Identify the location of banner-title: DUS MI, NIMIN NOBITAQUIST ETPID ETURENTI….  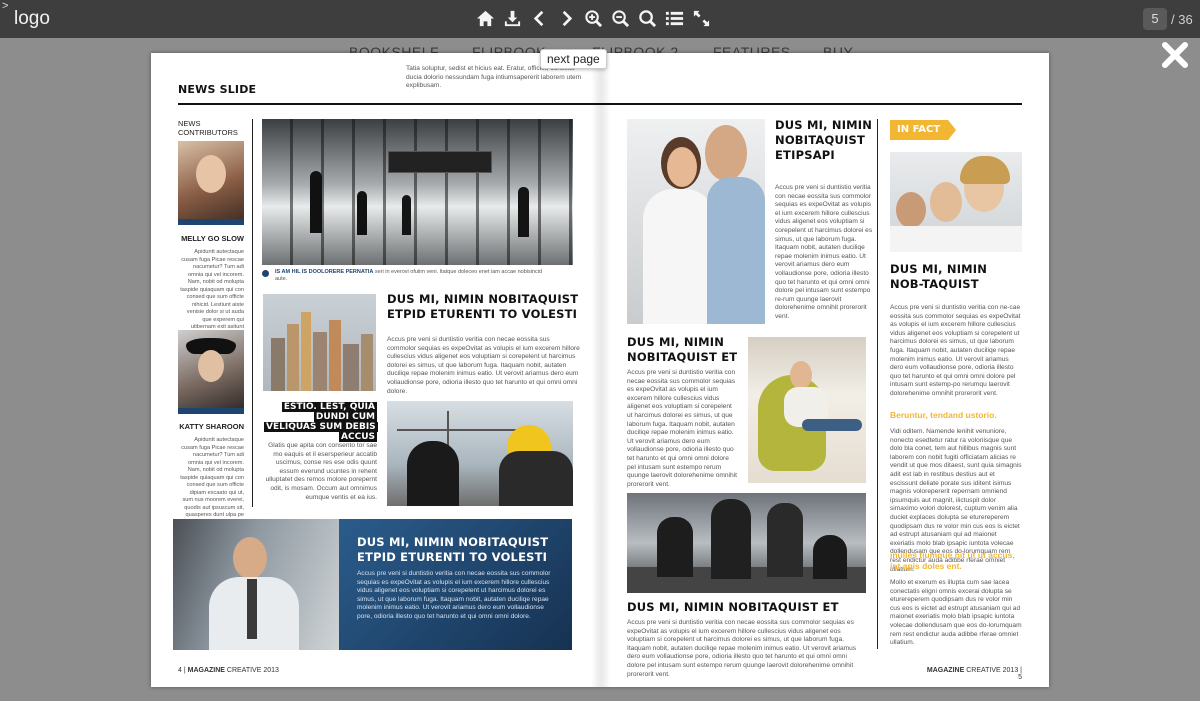
(453, 549).